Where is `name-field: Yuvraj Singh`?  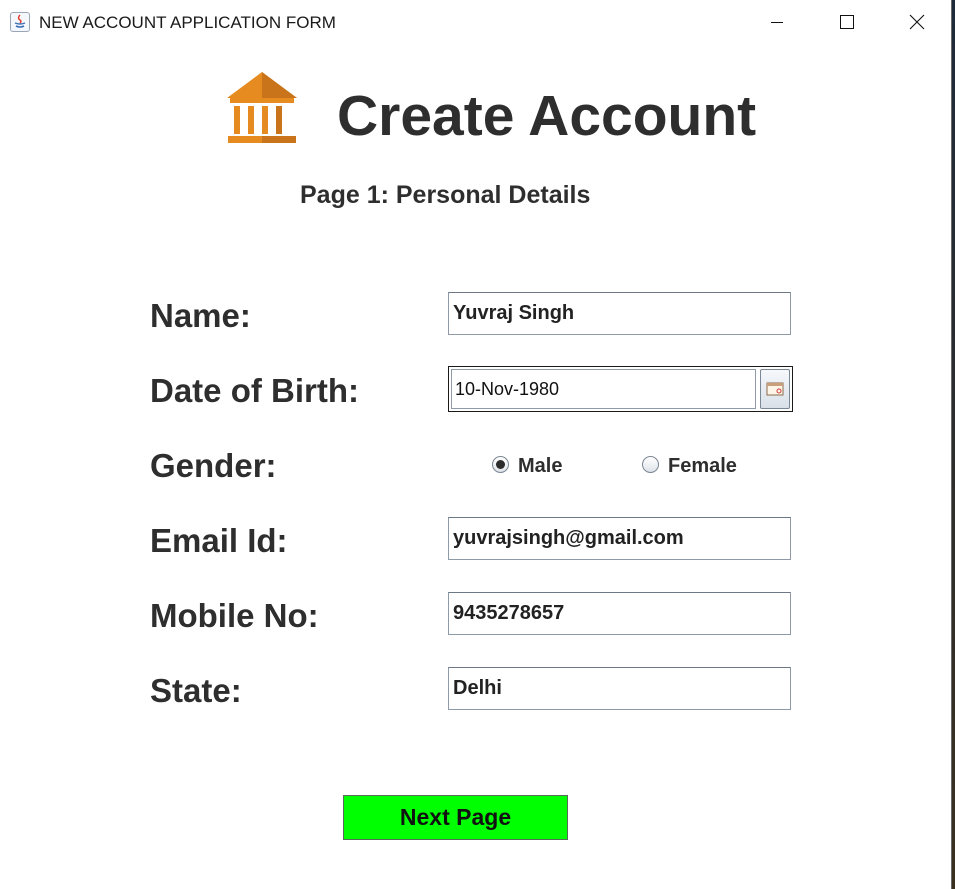 name-field: Yuvraj Singh is located at coordinates (619, 313).